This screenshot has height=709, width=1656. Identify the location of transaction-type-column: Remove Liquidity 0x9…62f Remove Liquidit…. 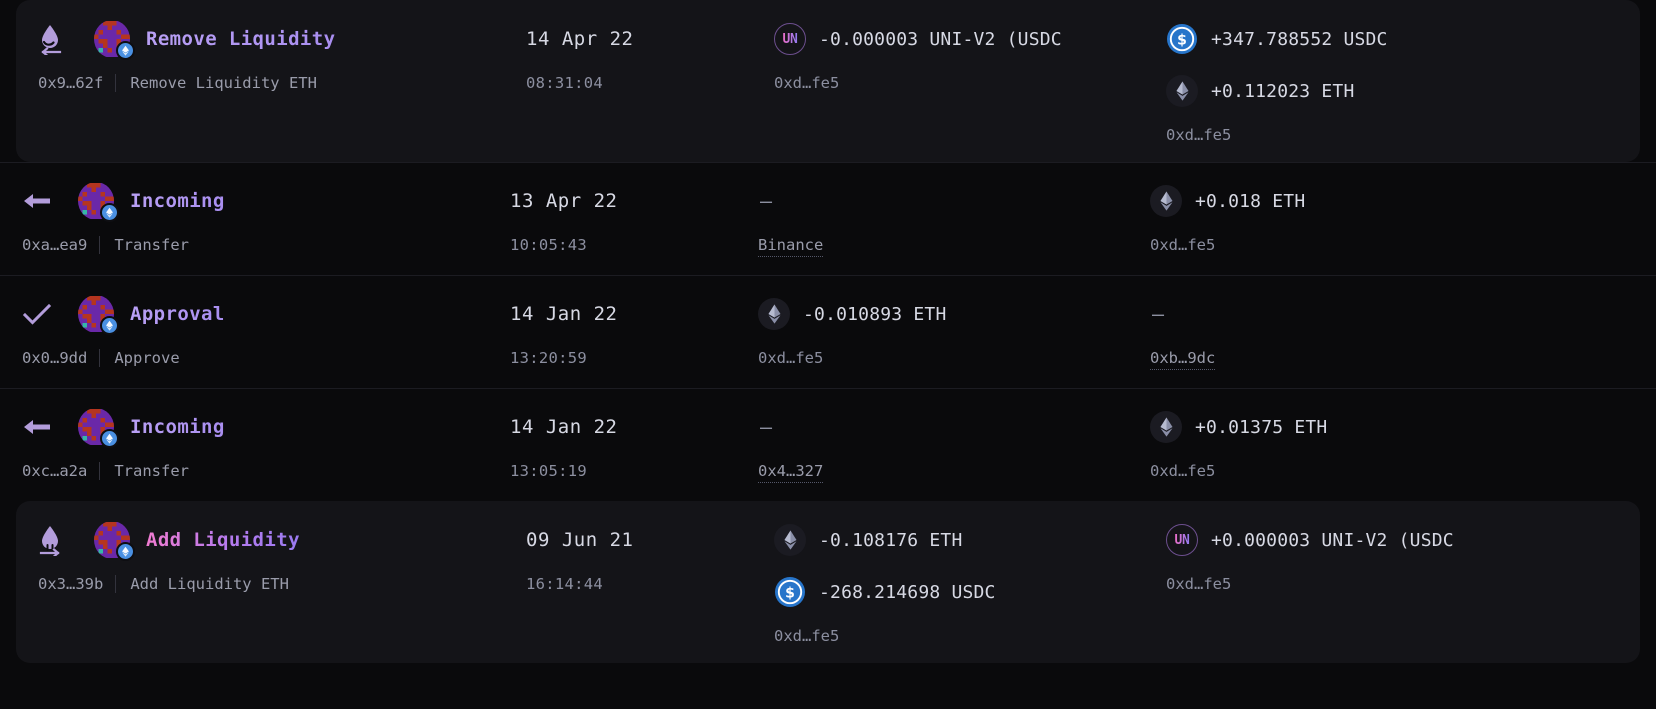
(271, 55).